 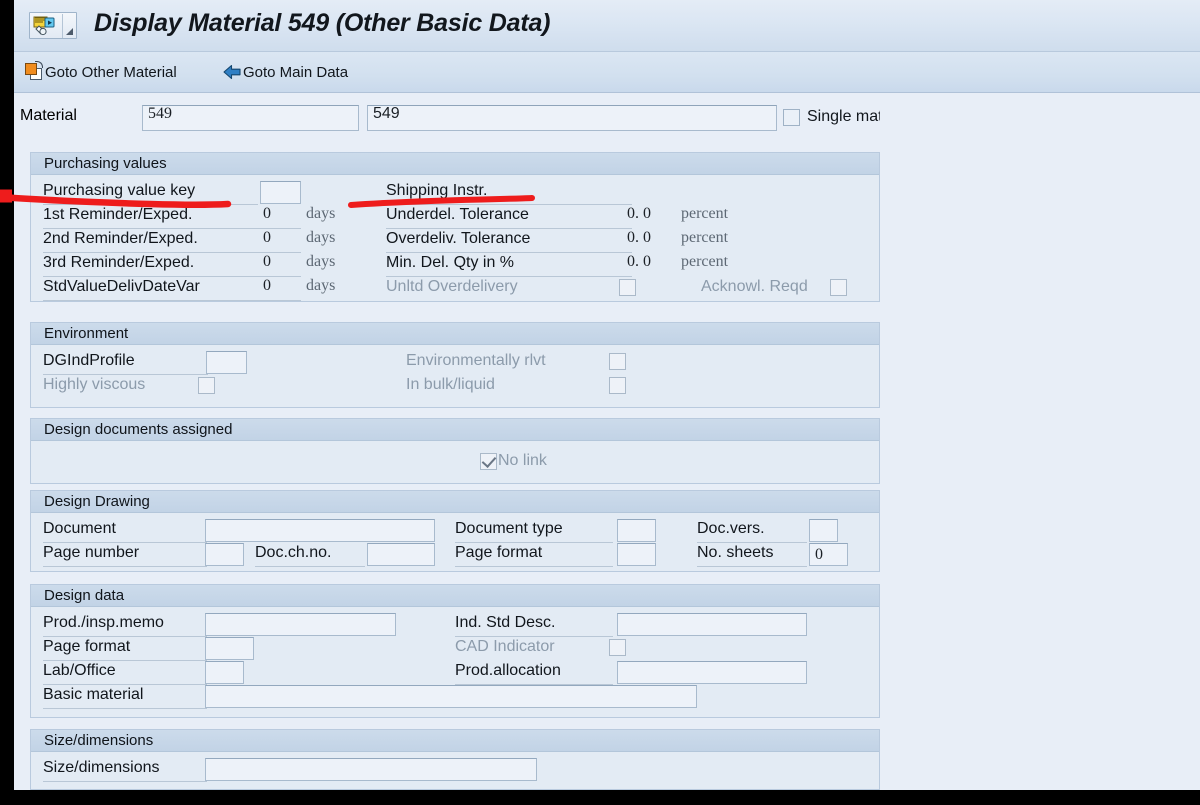 What do you see at coordinates (103, 622) in the screenshot?
I see `field-label-prod-insp-memo: Prod./insp.memo` at bounding box center [103, 622].